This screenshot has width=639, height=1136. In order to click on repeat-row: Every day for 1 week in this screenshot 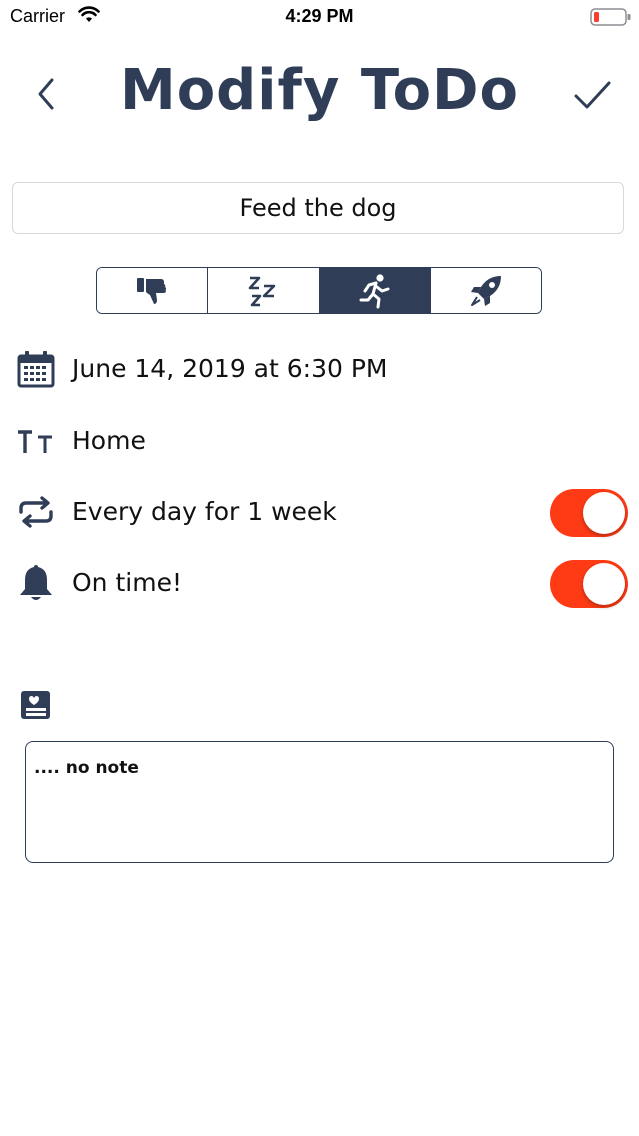, I will do `click(326, 511)`.